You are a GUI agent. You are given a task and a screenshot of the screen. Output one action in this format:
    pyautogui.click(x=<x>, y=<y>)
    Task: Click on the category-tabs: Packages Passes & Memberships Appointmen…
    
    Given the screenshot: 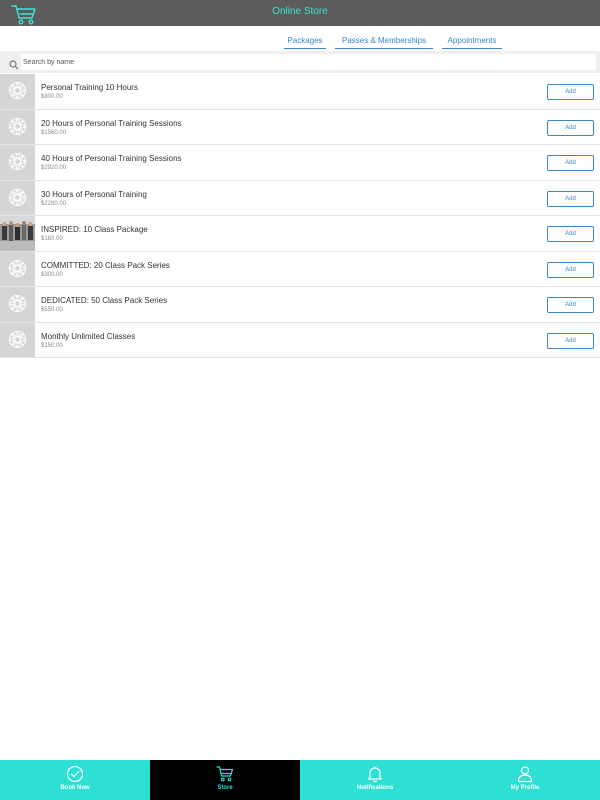 What is the action you would take?
    pyautogui.click(x=300, y=38)
    